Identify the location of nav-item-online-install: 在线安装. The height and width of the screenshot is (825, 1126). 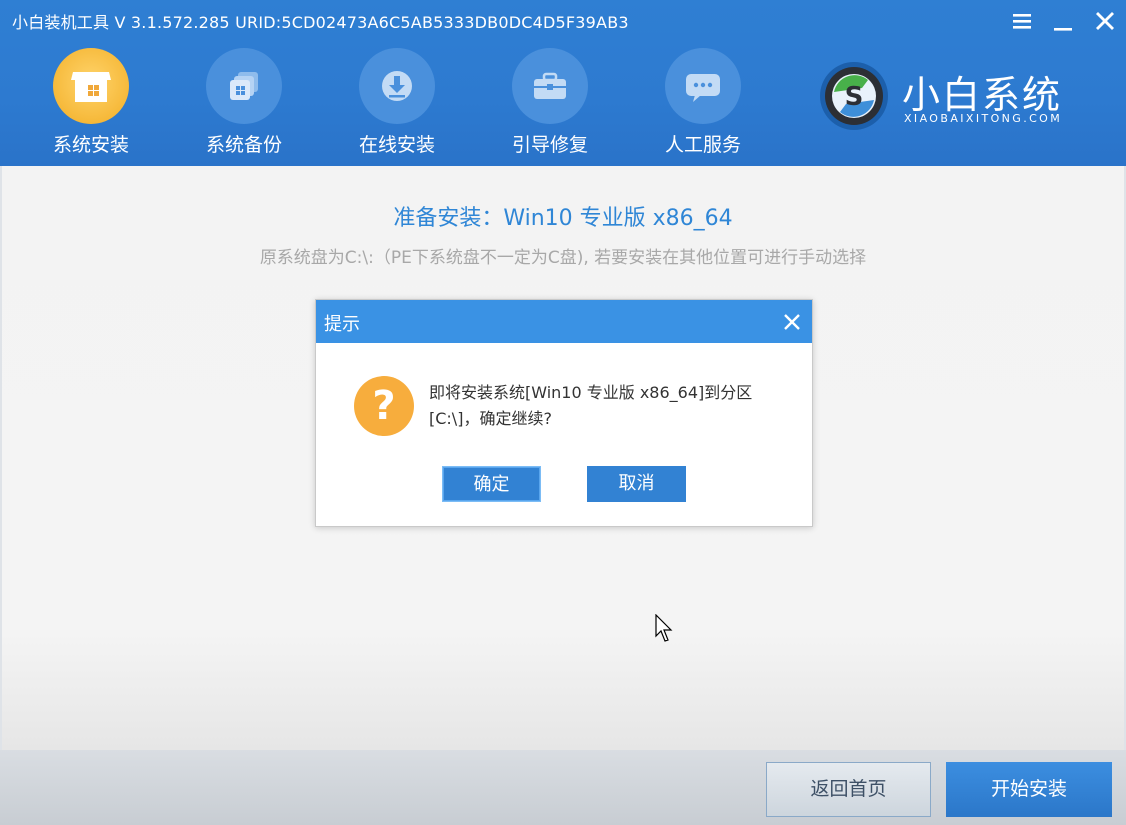
(397, 103).